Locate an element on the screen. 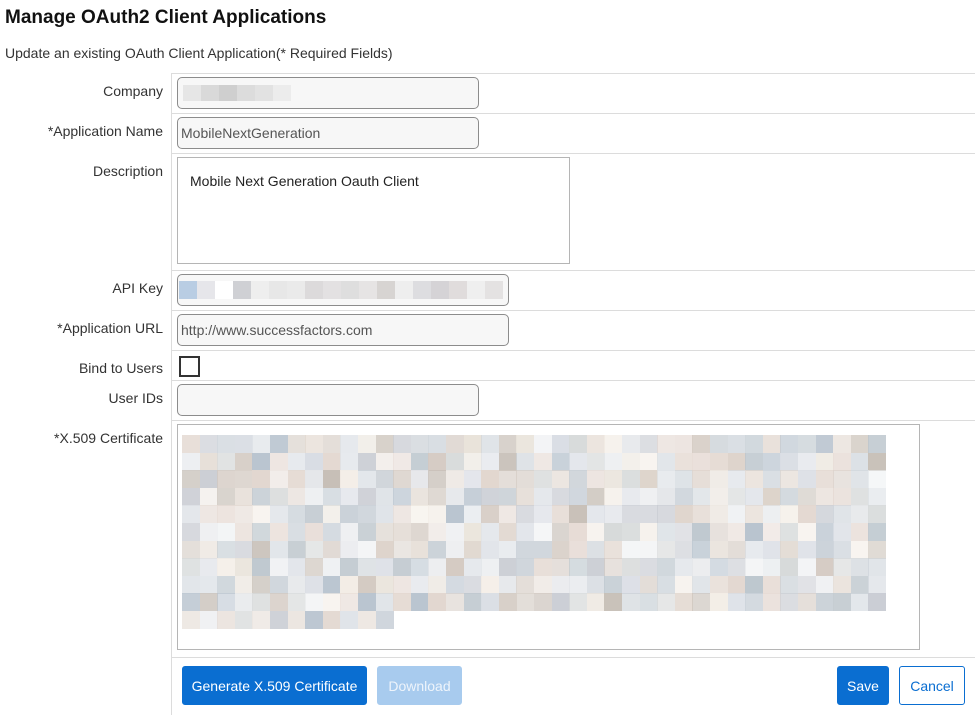  application-name-field: MobileNextGeneration is located at coordinates (328, 133).